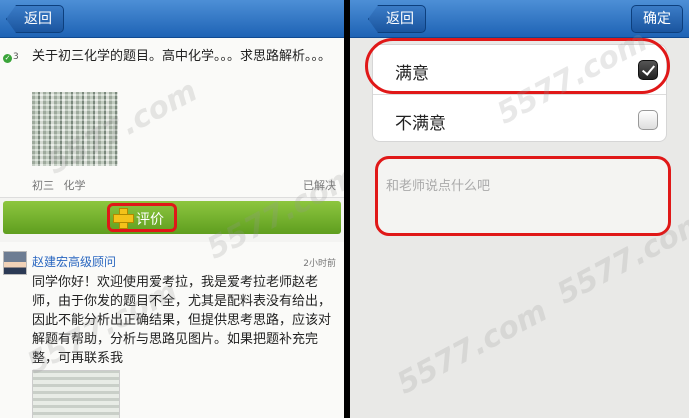 This screenshot has width=689, height=418. I want to click on plus-icon, so click(123, 218).